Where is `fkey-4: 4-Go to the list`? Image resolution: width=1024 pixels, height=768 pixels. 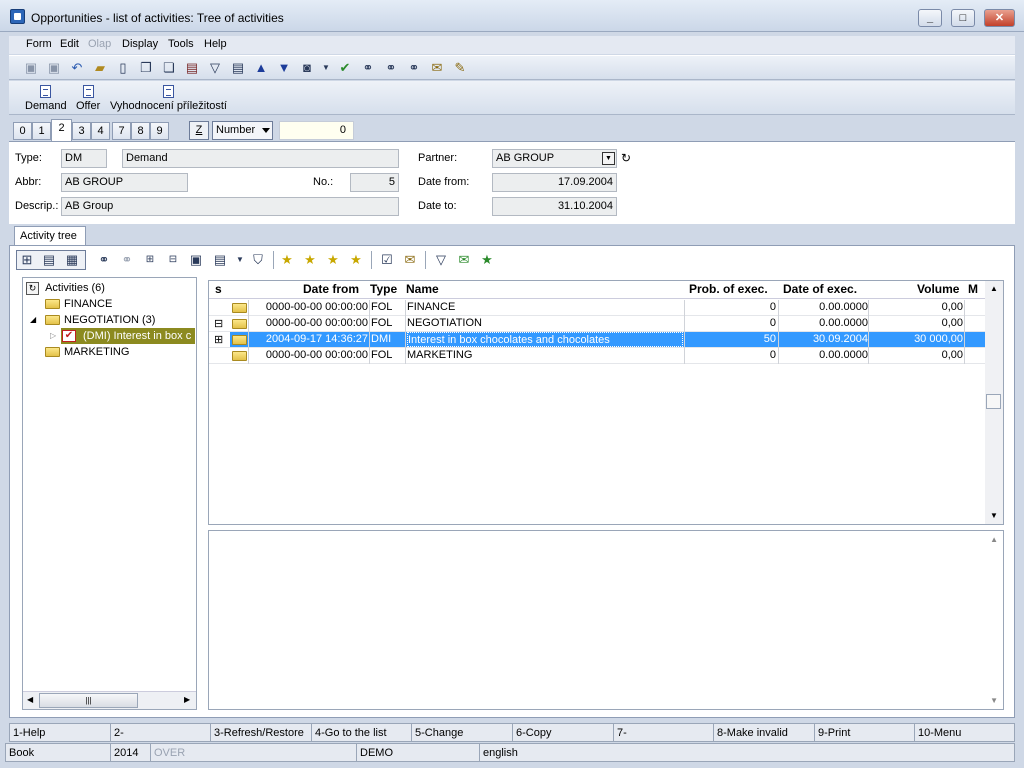 fkey-4: 4-Go to the list is located at coordinates (361, 732).